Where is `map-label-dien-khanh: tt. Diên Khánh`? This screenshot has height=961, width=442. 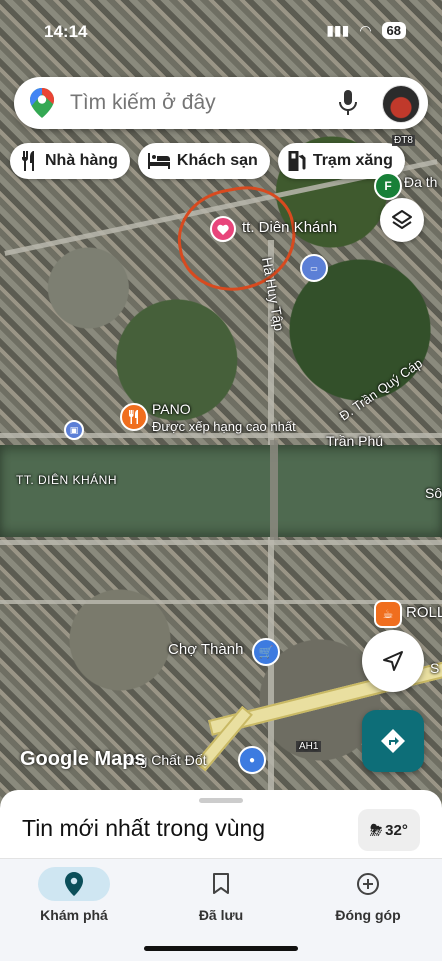 map-label-dien-khanh: tt. Diên Khánh is located at coordinates (289, 227).